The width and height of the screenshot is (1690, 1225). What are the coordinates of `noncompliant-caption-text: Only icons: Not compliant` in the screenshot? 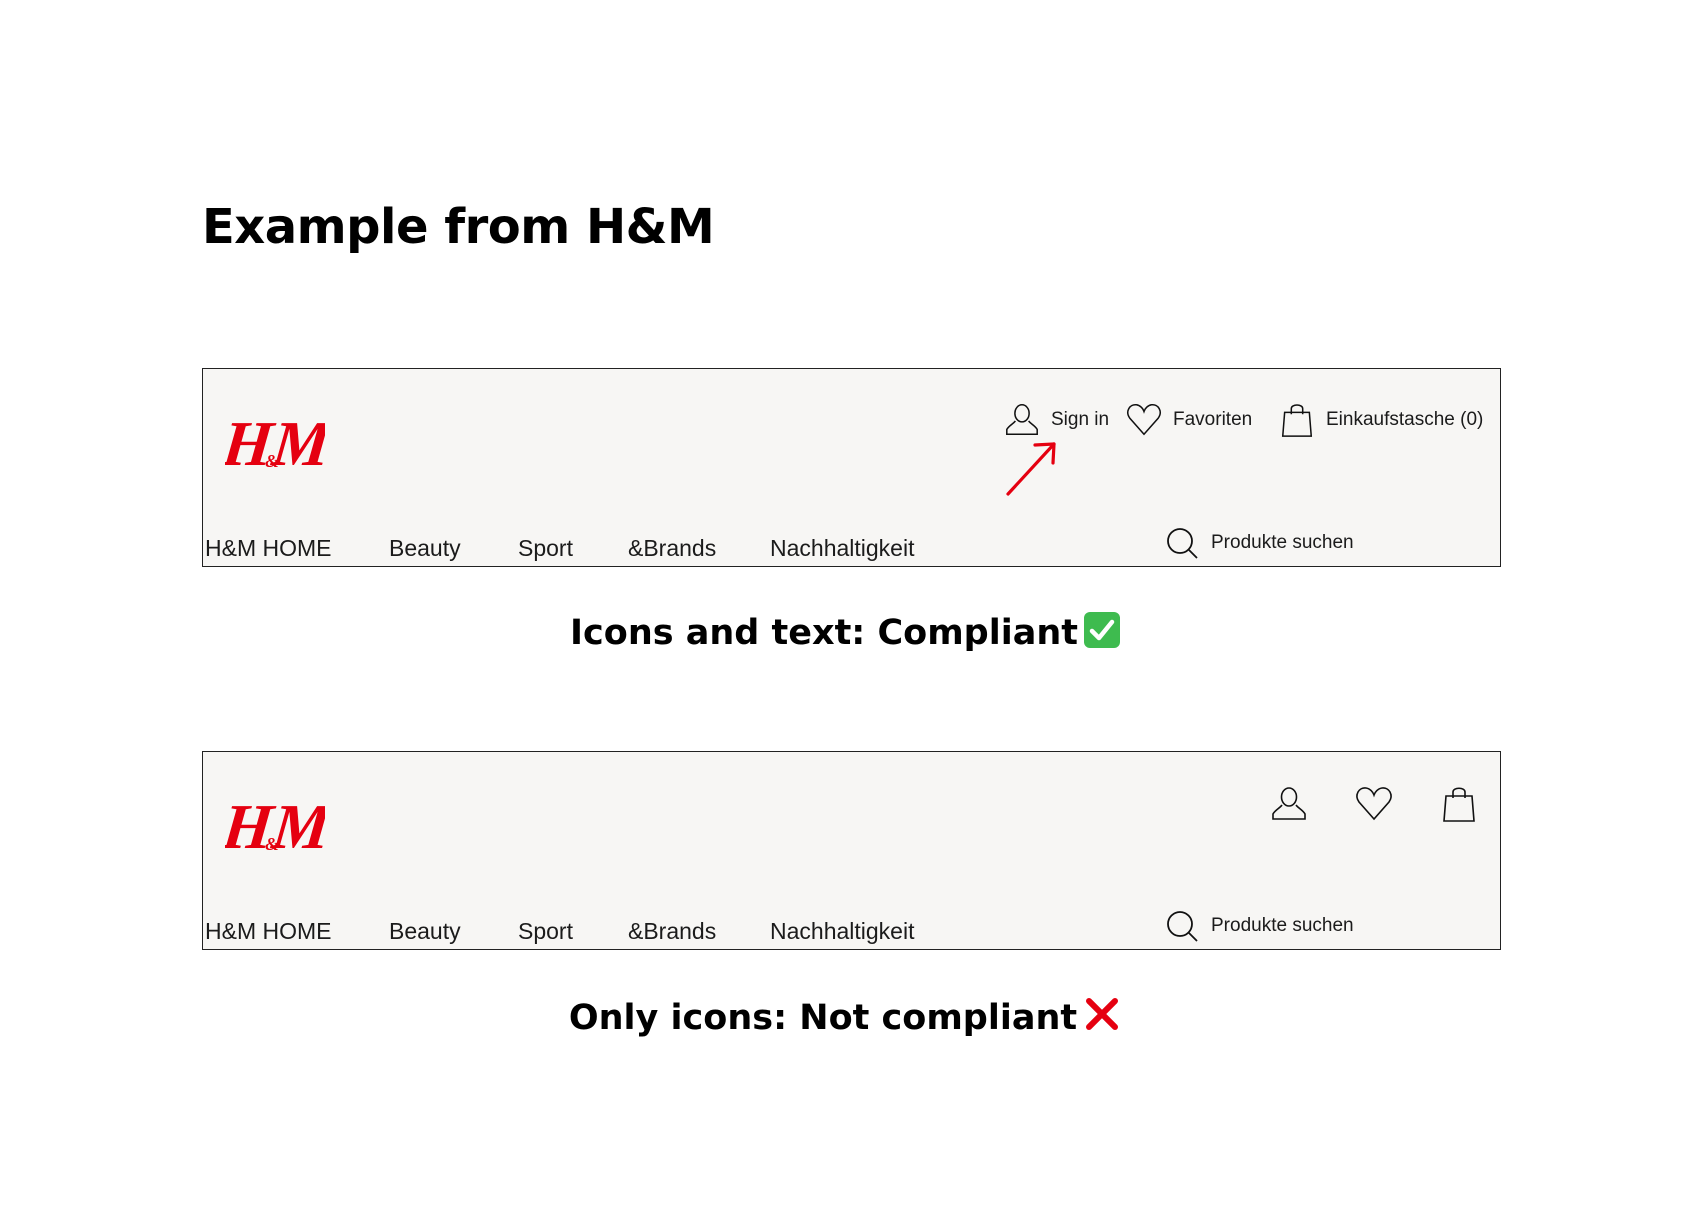 It's located at (823, 1018).